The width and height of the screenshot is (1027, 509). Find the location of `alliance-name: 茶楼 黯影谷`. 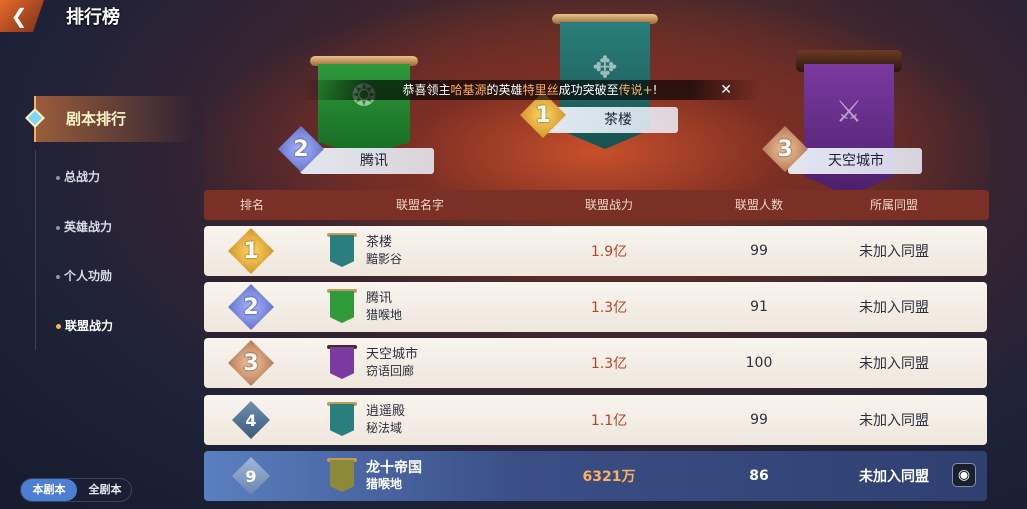

alliance-name: 茶楼 黯影谷 is located at coordinates (384, 250).